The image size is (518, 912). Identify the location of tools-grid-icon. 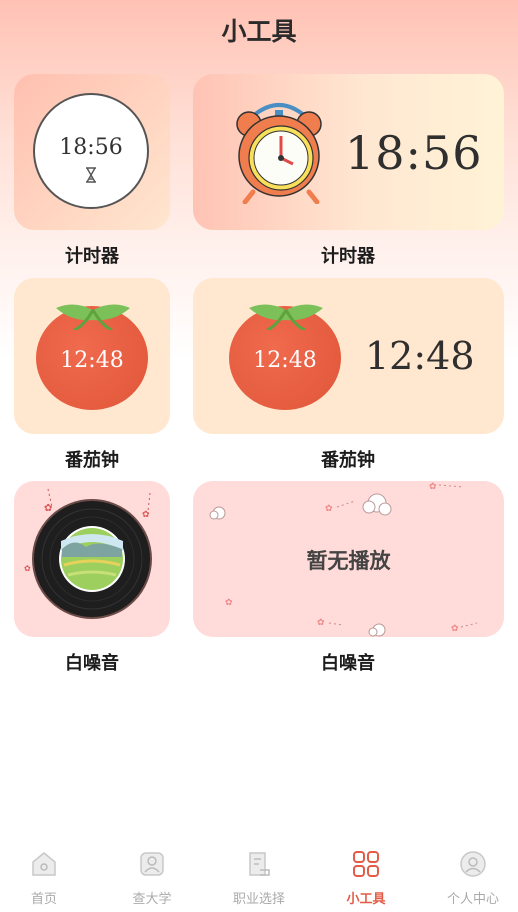
(366, 864).